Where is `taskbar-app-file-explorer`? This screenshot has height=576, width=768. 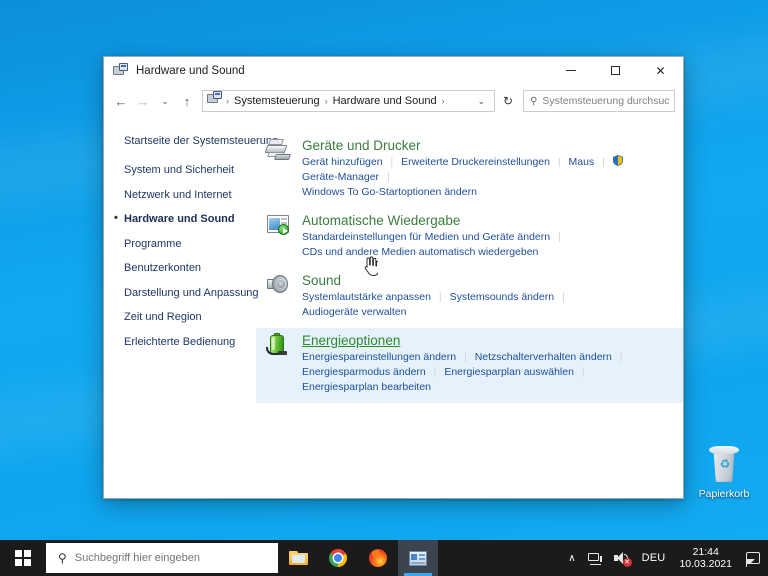 taskbar-app-file-explorer is located at coordinates (298, 558).